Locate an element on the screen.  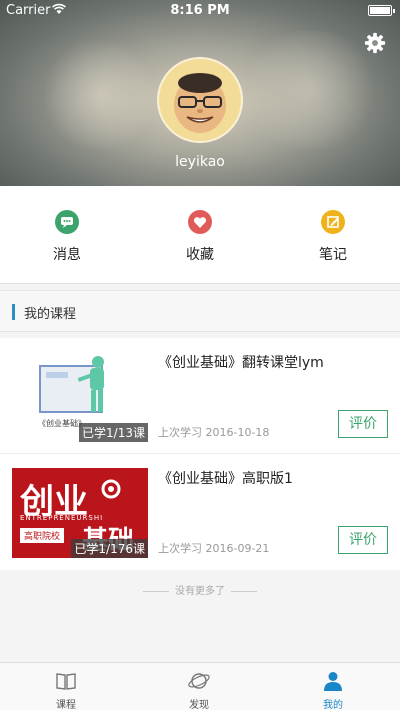
person-icon is located at coordinates (333, 681).